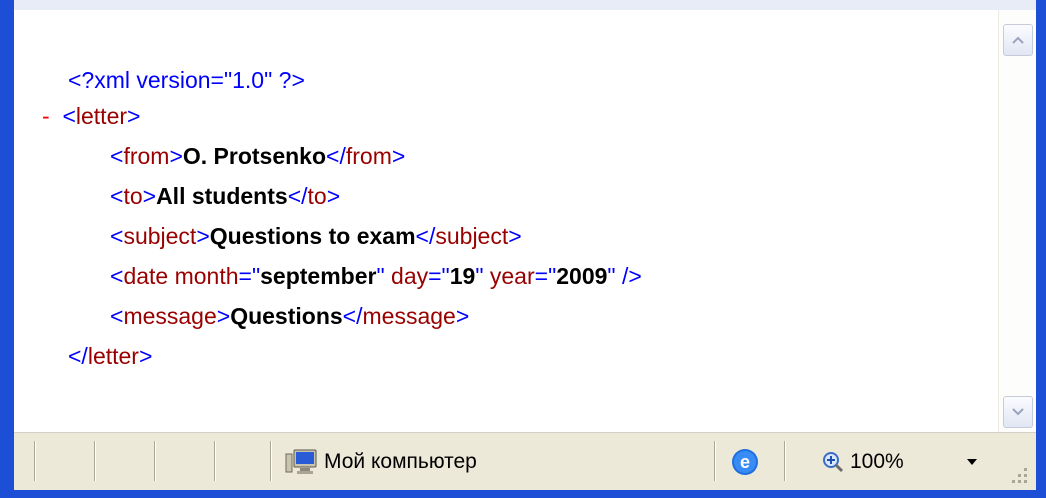  I want to click on svg-text: e, so click(745, 462).